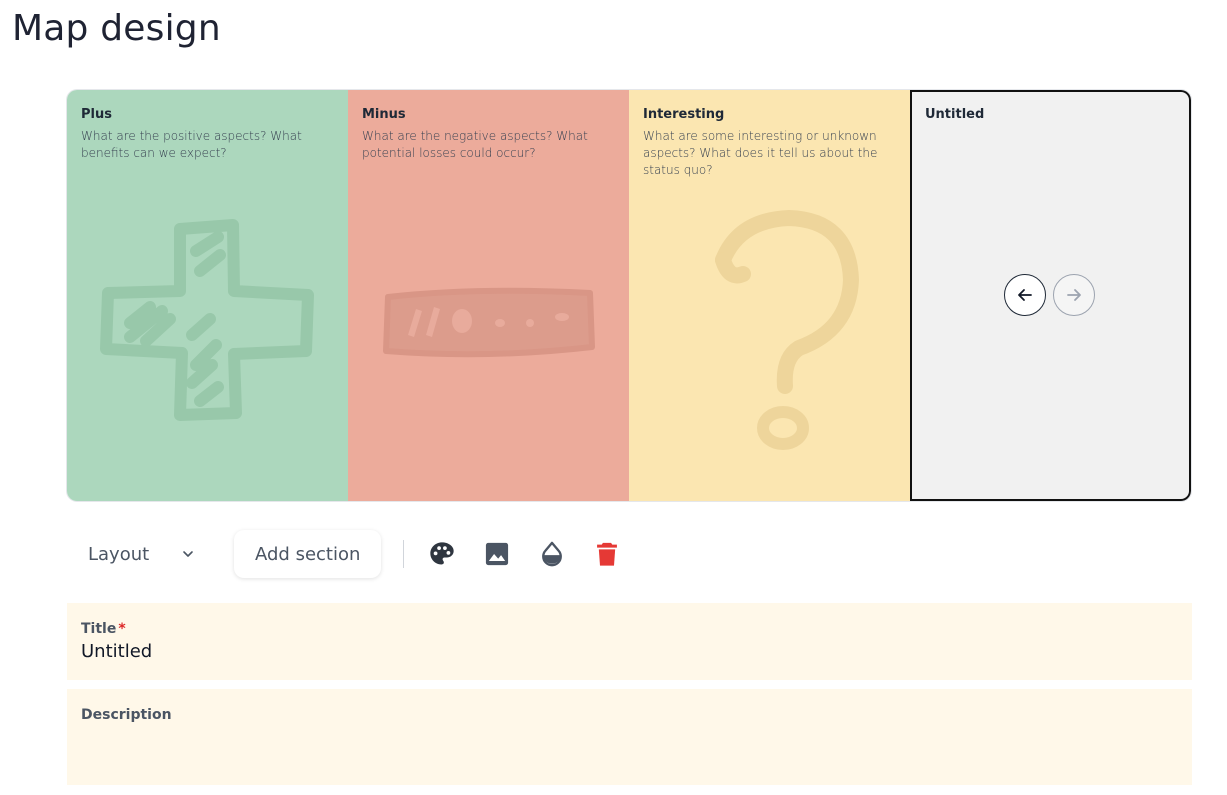 The width and height of the screenshot is (1227, 795). I want to click on minus-icon, so click(489, 322).